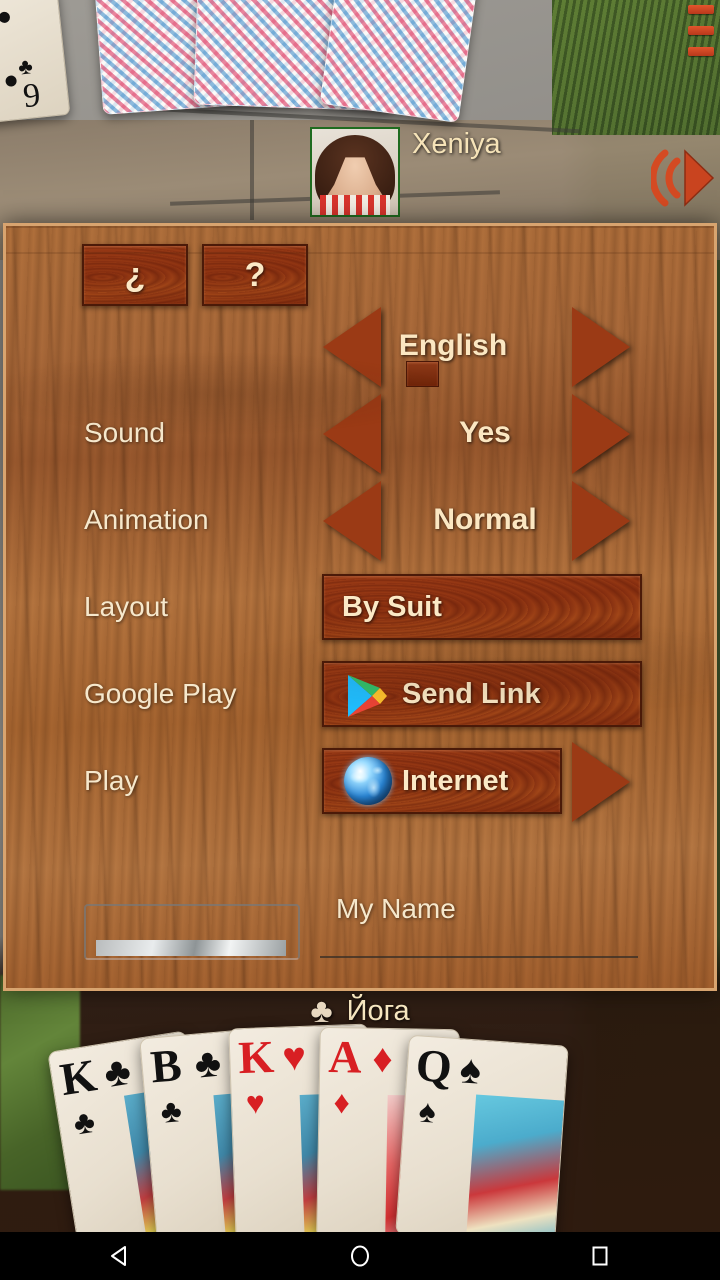 This screenshot has width=720, height=1280. What do you see at coordinates (111, 780) in the screenshot?
I see `play-label: Play` at bounding box center [111, 780].